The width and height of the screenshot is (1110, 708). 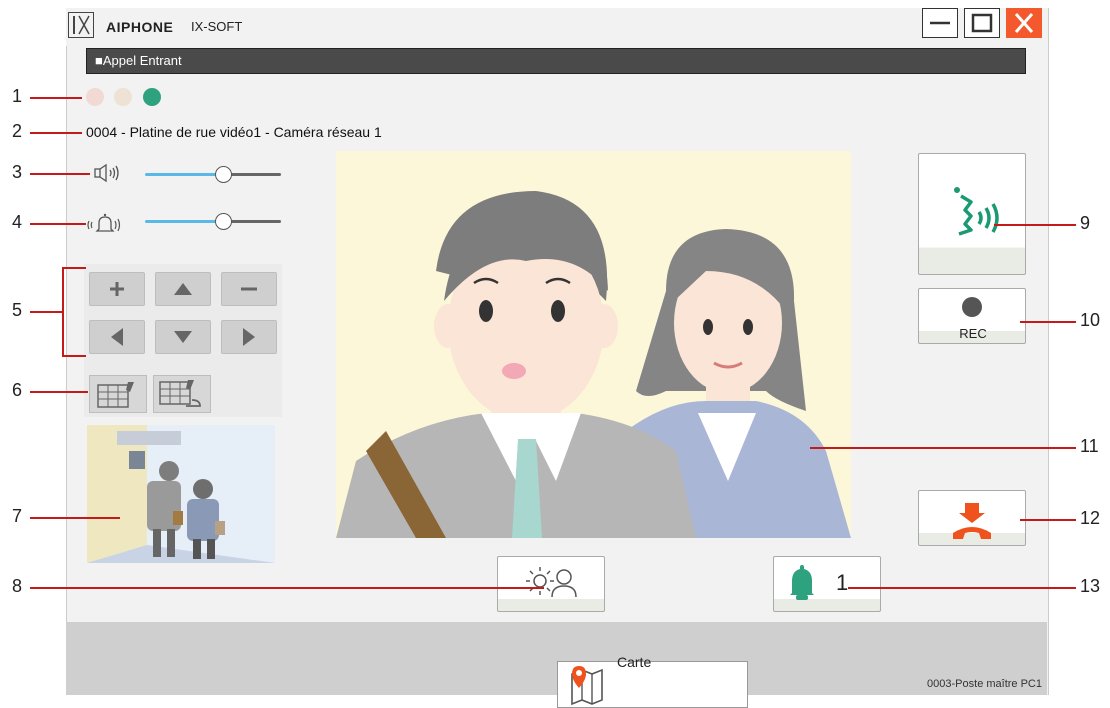 What do you see at coordinates (17, 586) in the screenshot?
I see `callout-number-8: 8` at bounding box center [17, 586].